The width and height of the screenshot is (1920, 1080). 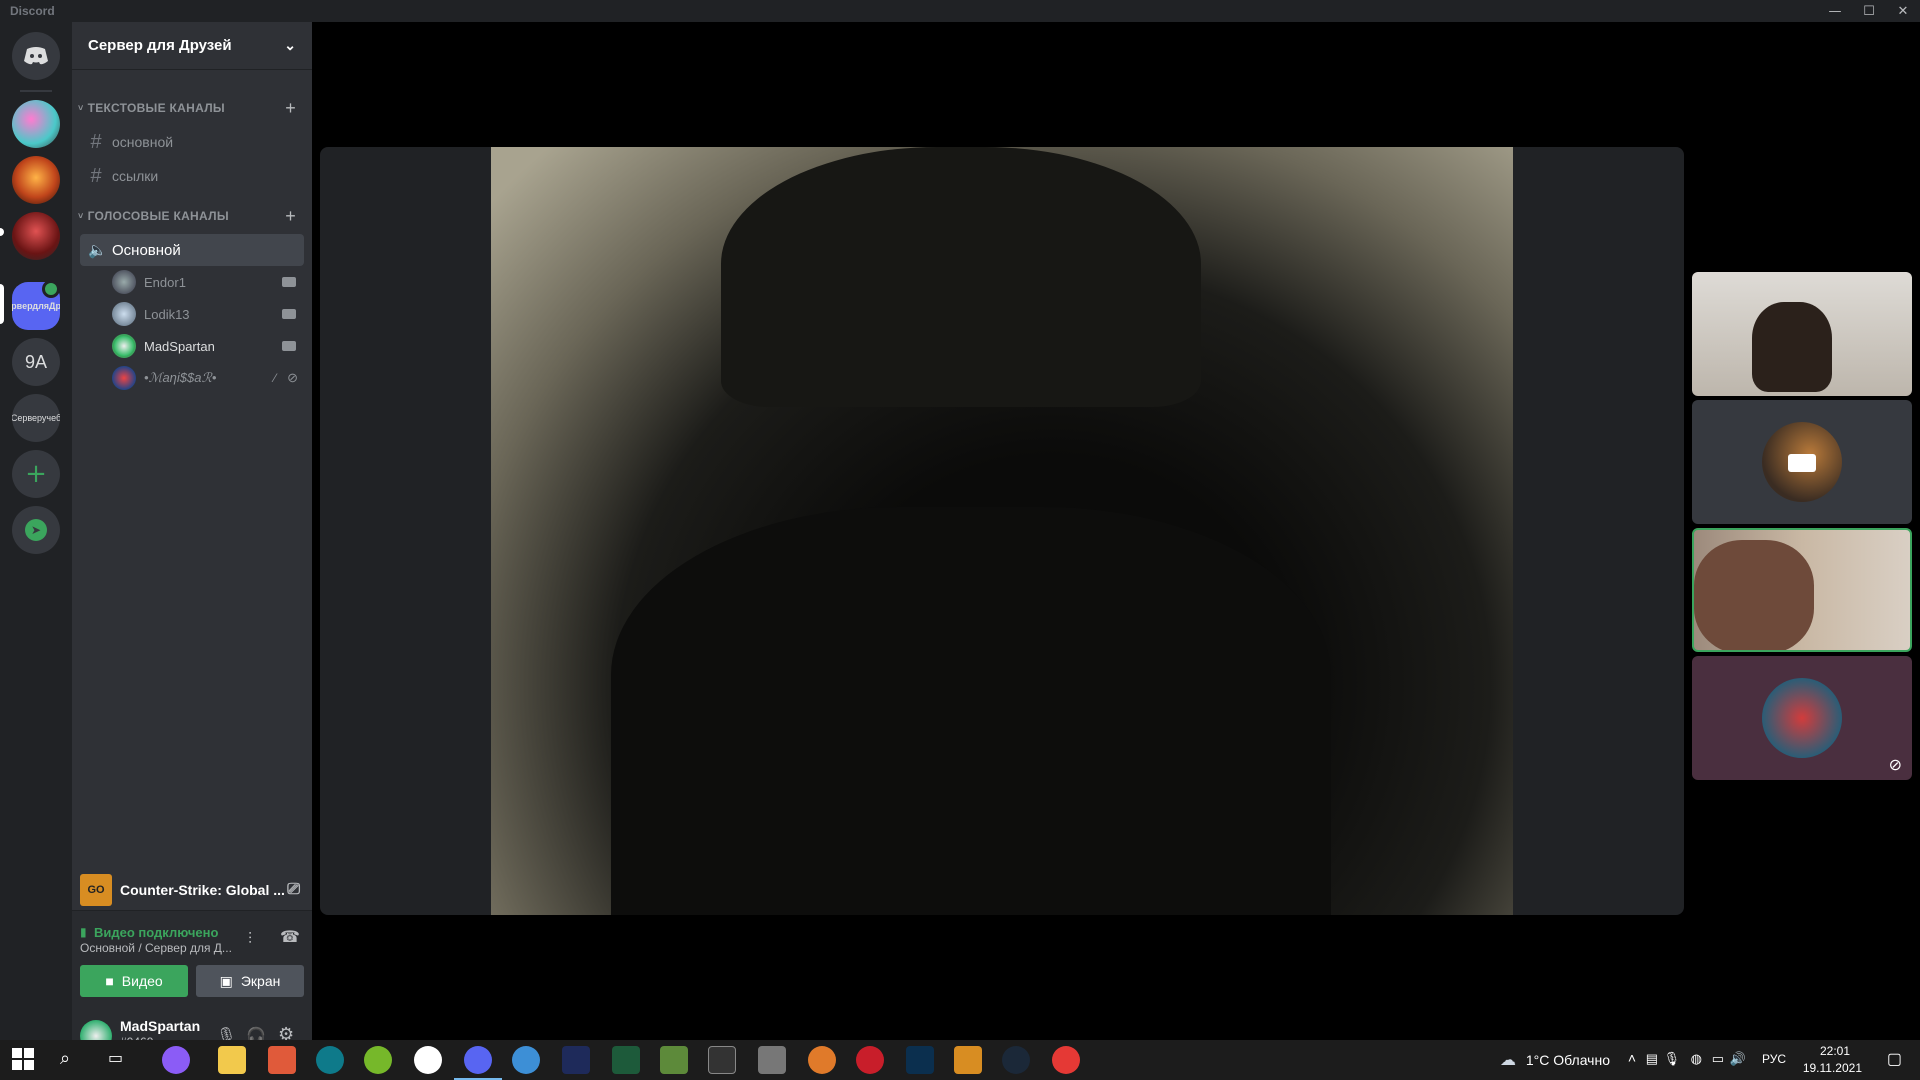 What do you see at coordinates (96, 890) in the screenshot?
I see `csgo-icon: GO` at bounding box center [96, 890].